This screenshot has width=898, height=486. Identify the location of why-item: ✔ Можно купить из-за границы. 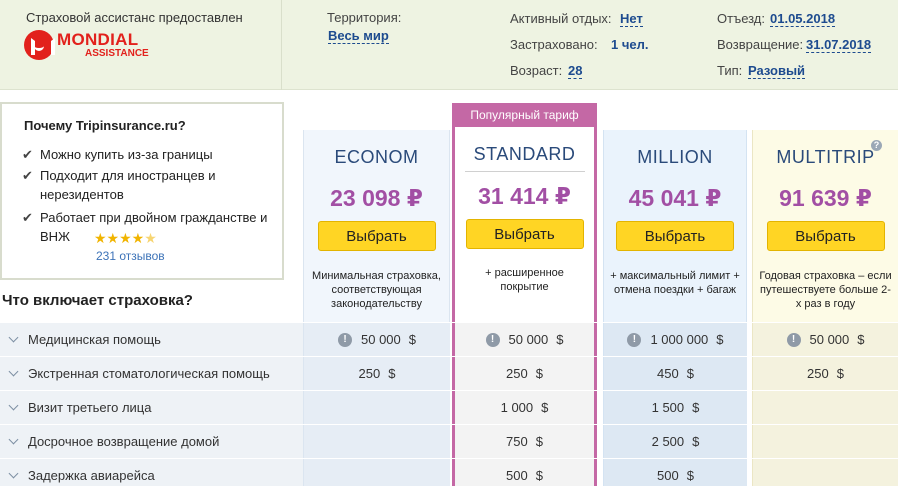
(117, 154).